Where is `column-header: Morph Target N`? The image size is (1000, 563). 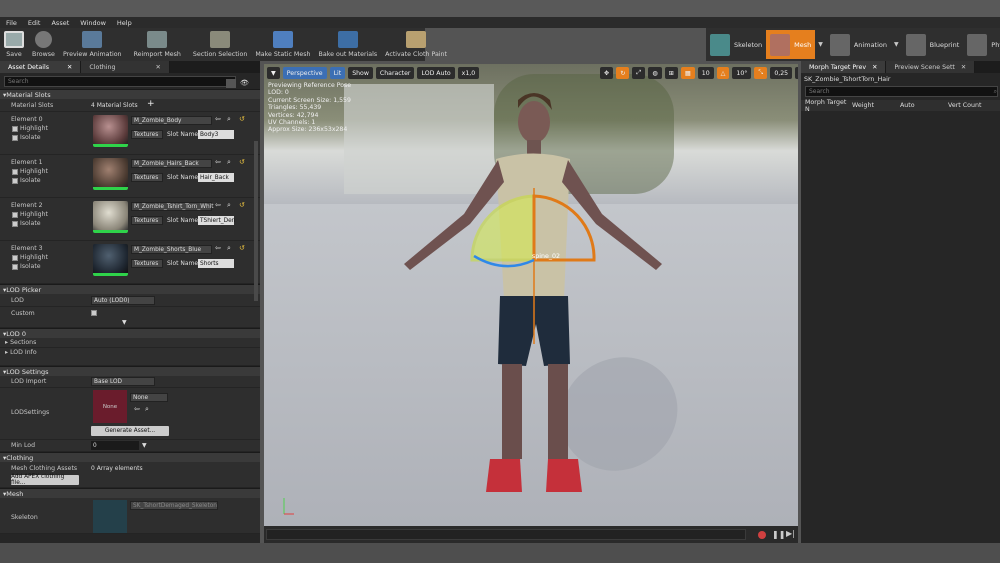
column-header: Morph Target N is located at coordinates (828, 106).